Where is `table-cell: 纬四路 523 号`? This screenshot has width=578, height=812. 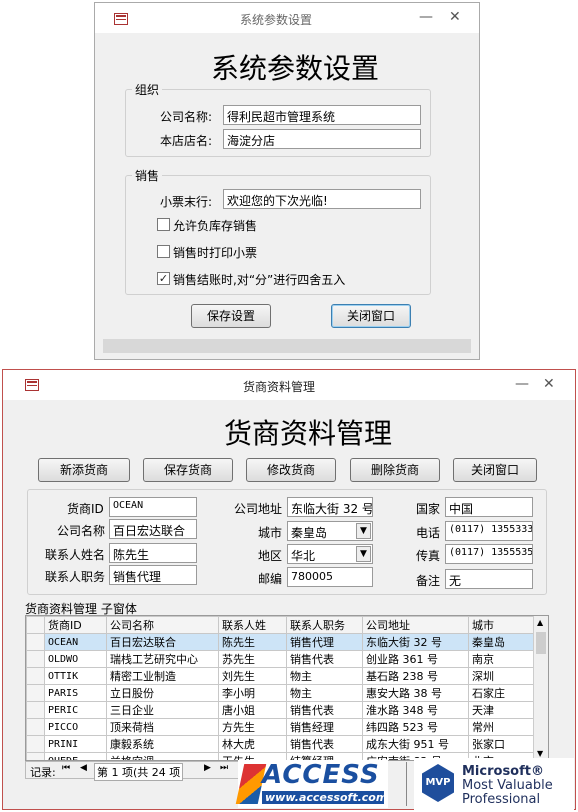 table-cell: 纬四路 523 号 is located at coordinates (415, 727).